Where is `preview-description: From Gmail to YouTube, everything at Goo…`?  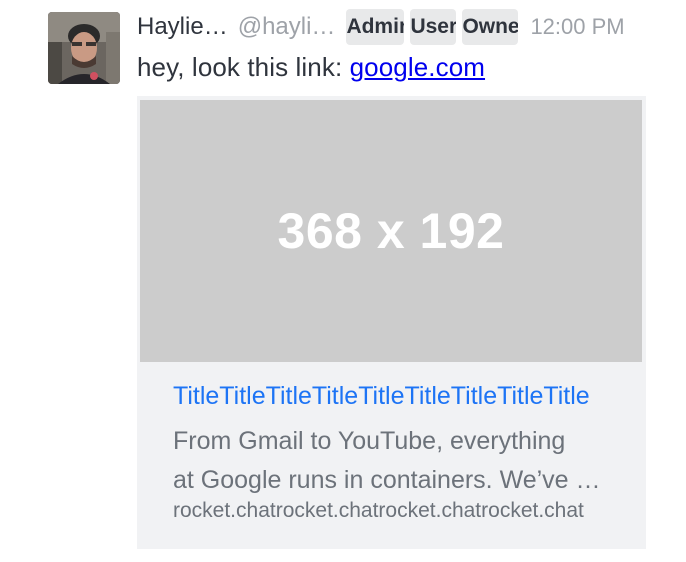 preview-description: From Gmail to YouTube, everything at Goo… is located at coordinates (393, 461).